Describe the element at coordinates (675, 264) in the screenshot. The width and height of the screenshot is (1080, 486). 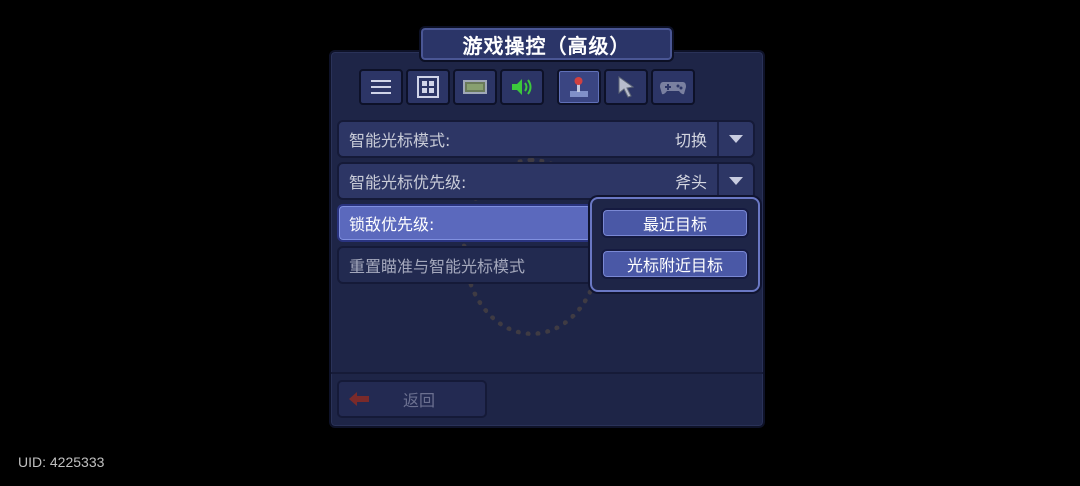
I see `dropdown-option-near-cursor-target: 光标附近目标` at that location.